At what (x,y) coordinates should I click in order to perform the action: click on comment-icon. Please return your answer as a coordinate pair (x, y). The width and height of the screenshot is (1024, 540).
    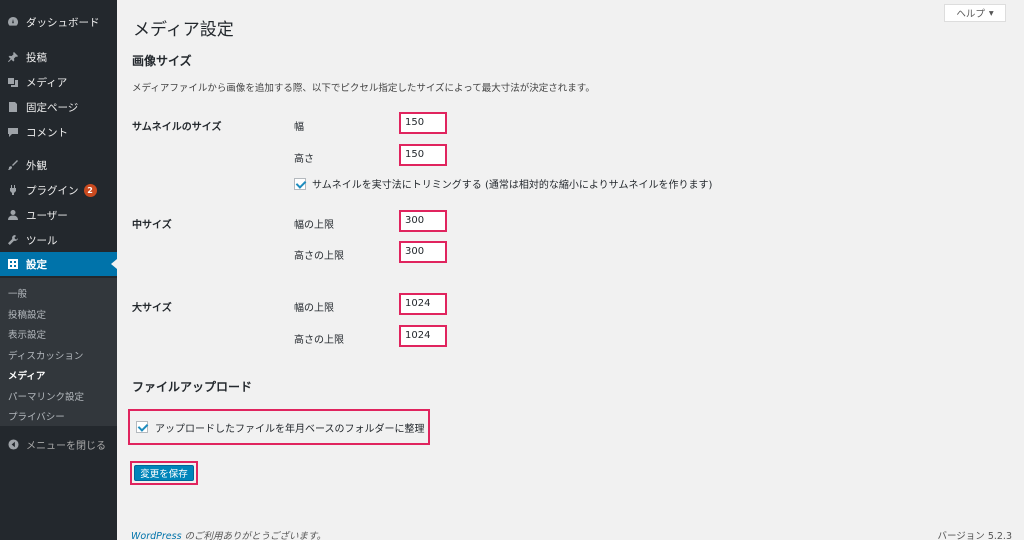
    Looking at the image, I should click on (13, 132).